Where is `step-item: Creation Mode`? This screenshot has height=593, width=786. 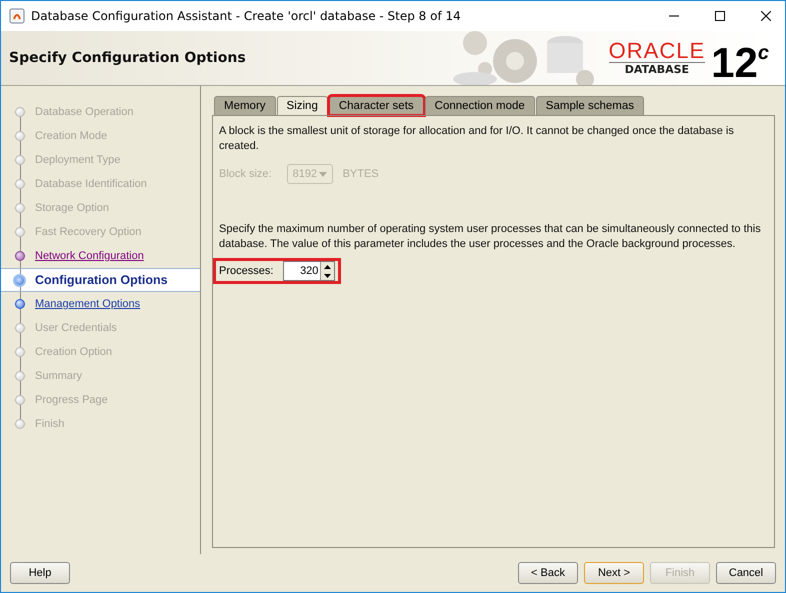
step-item: Creation Mode is located at coordinates (100, 136).